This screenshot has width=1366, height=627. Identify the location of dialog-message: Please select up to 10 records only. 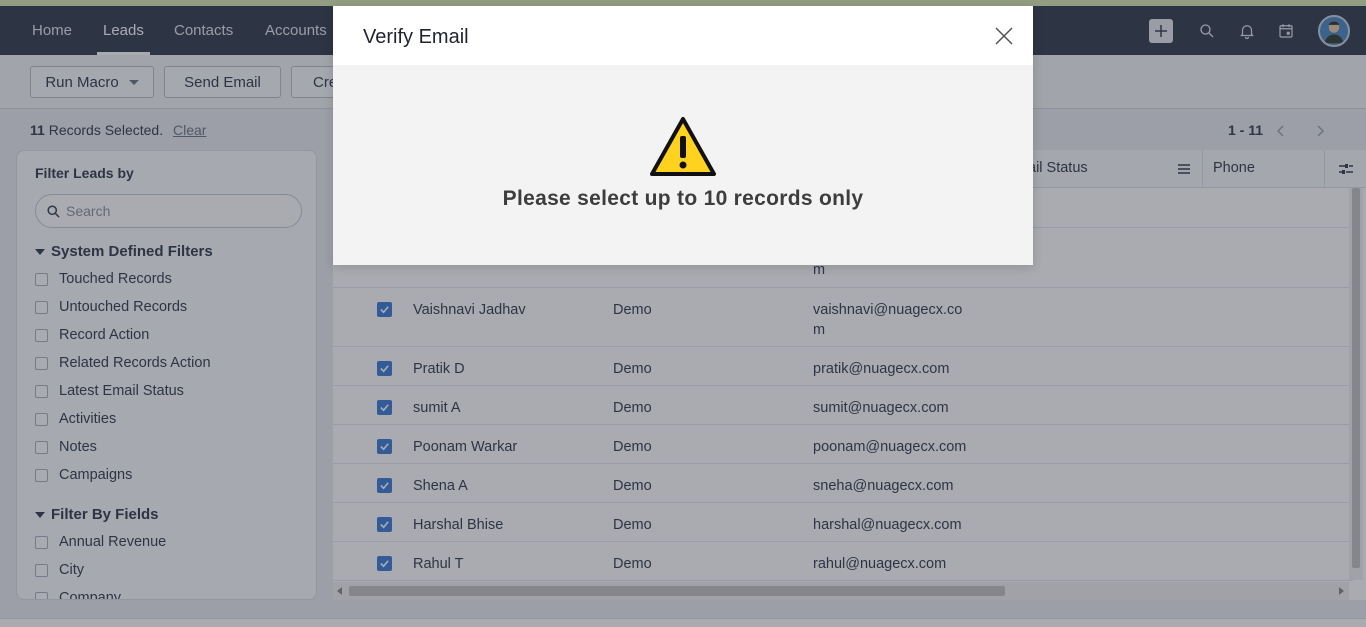
(683, 198).